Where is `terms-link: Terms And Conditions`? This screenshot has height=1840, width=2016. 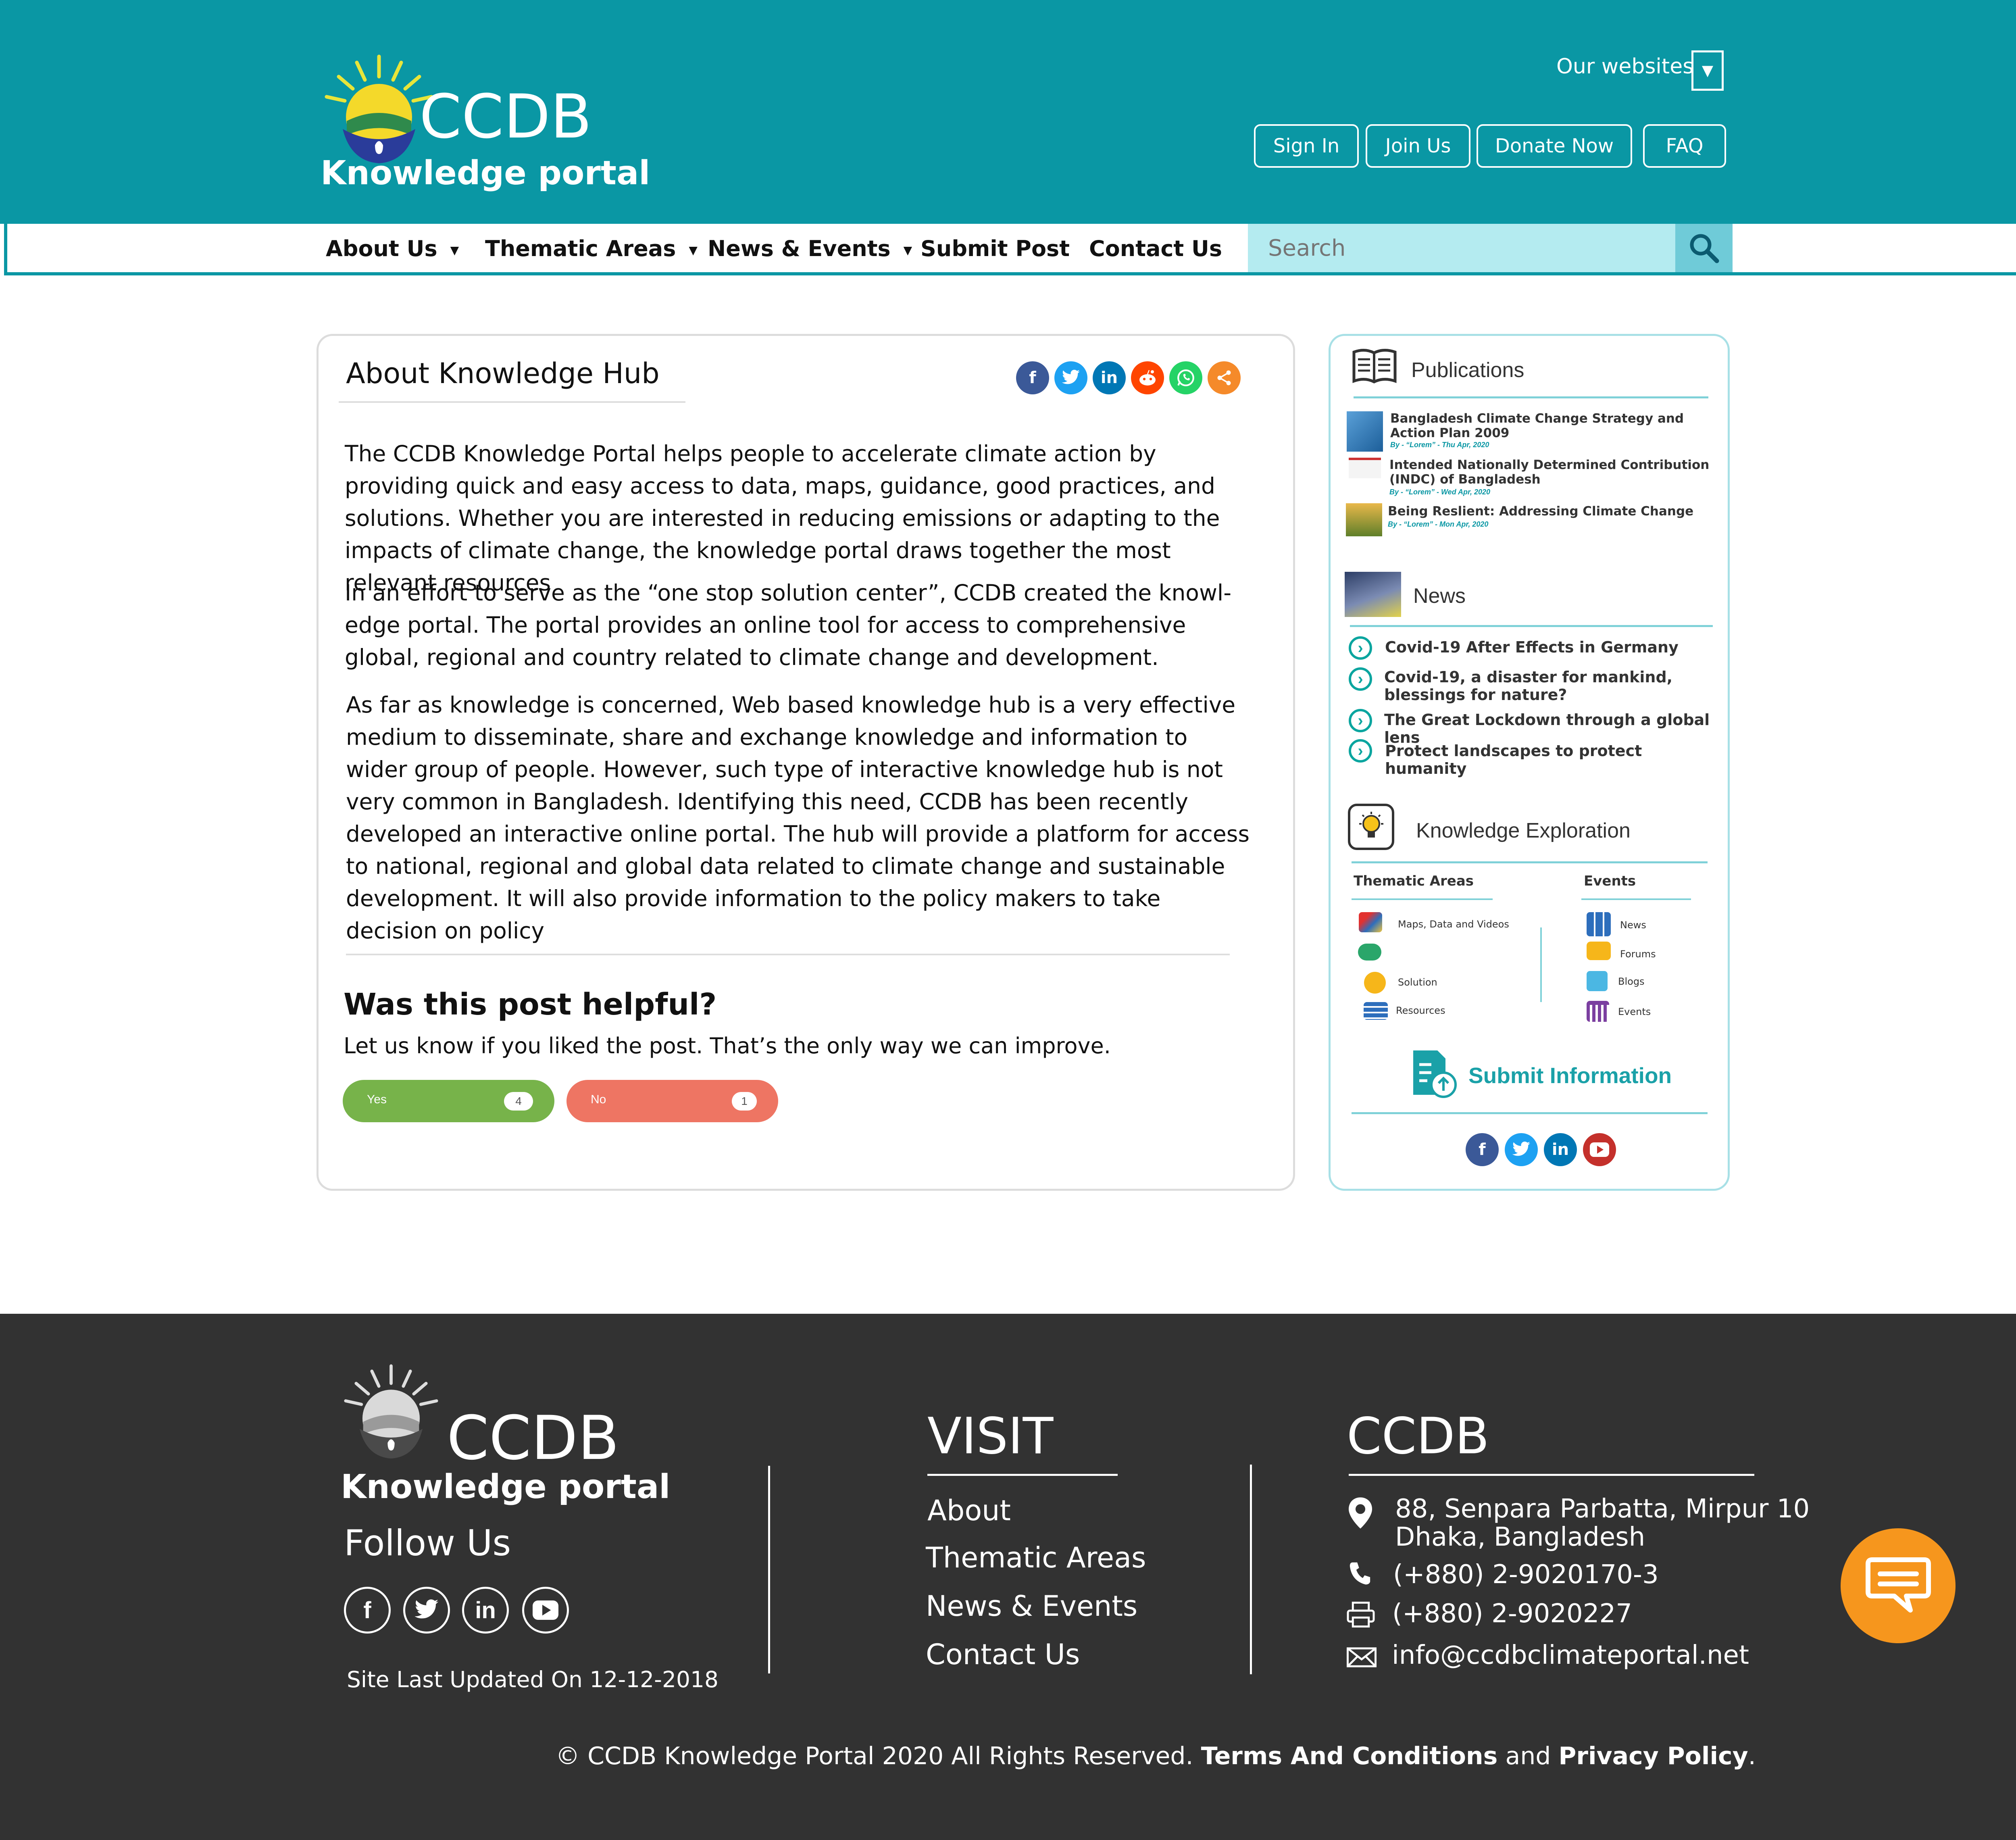
terms-link: Terms And Conditions is located at coordinates (1349, 1756).